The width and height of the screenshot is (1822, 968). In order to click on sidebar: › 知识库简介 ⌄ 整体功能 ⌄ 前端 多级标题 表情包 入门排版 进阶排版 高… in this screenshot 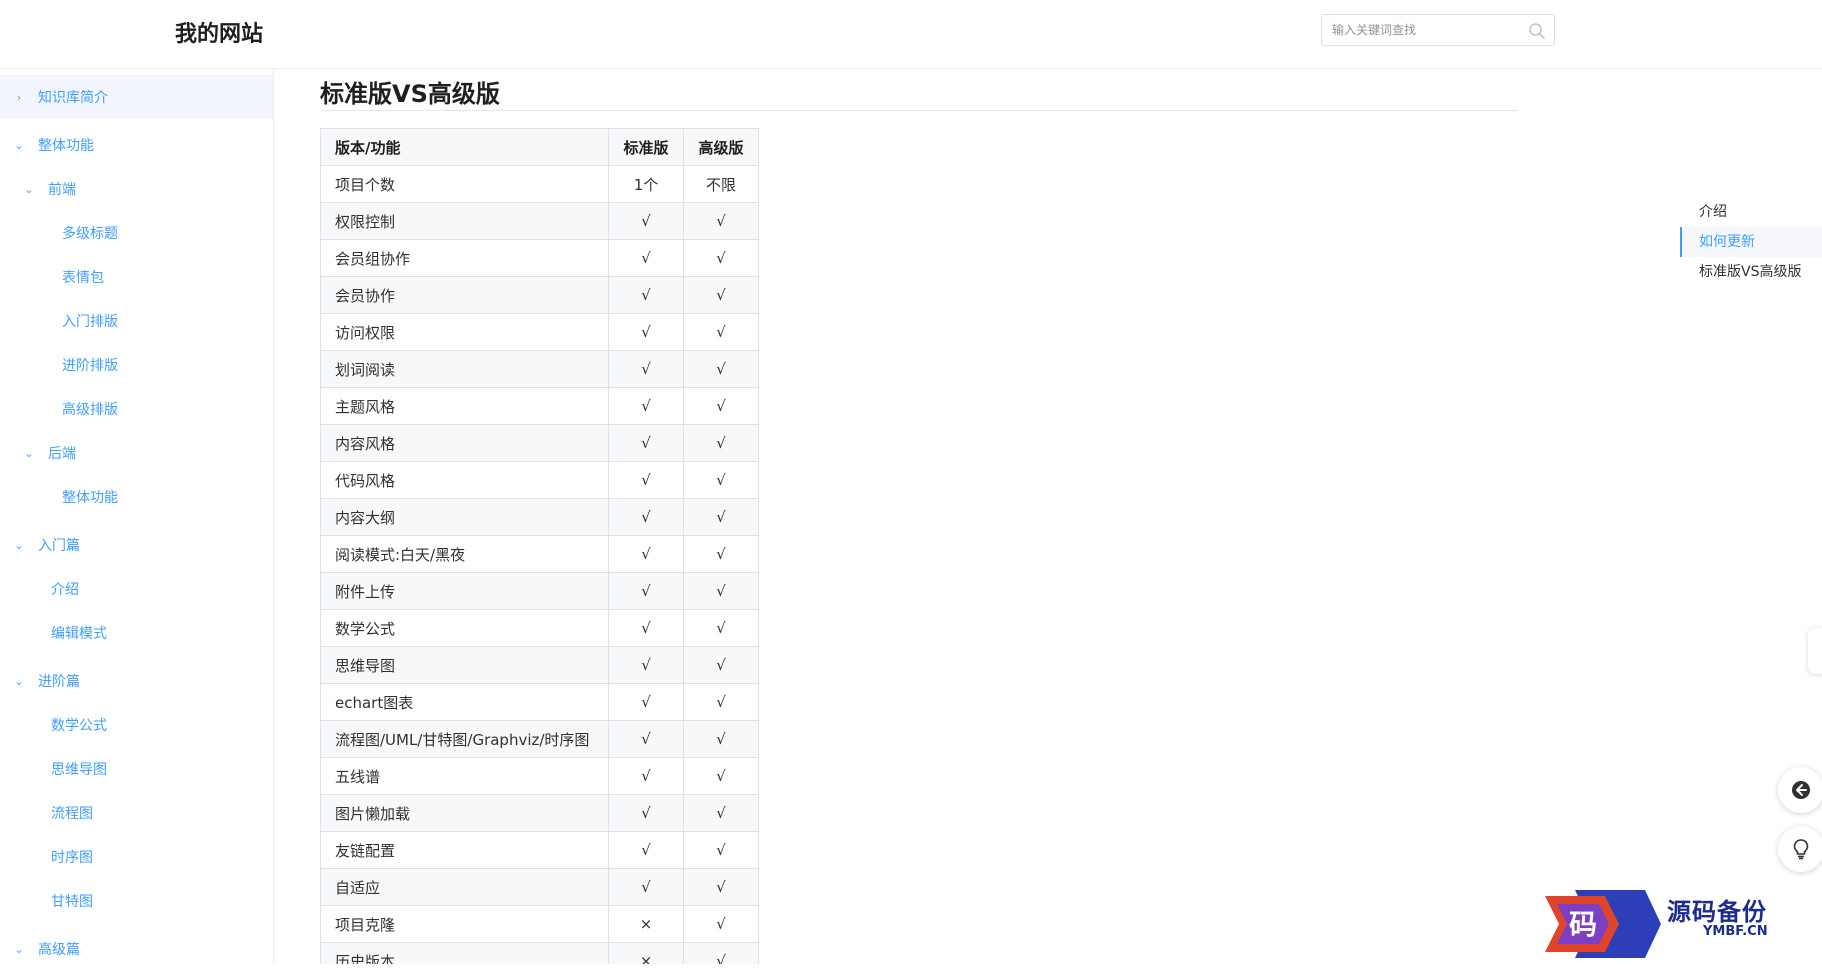, I will do `click(137, 517)`.